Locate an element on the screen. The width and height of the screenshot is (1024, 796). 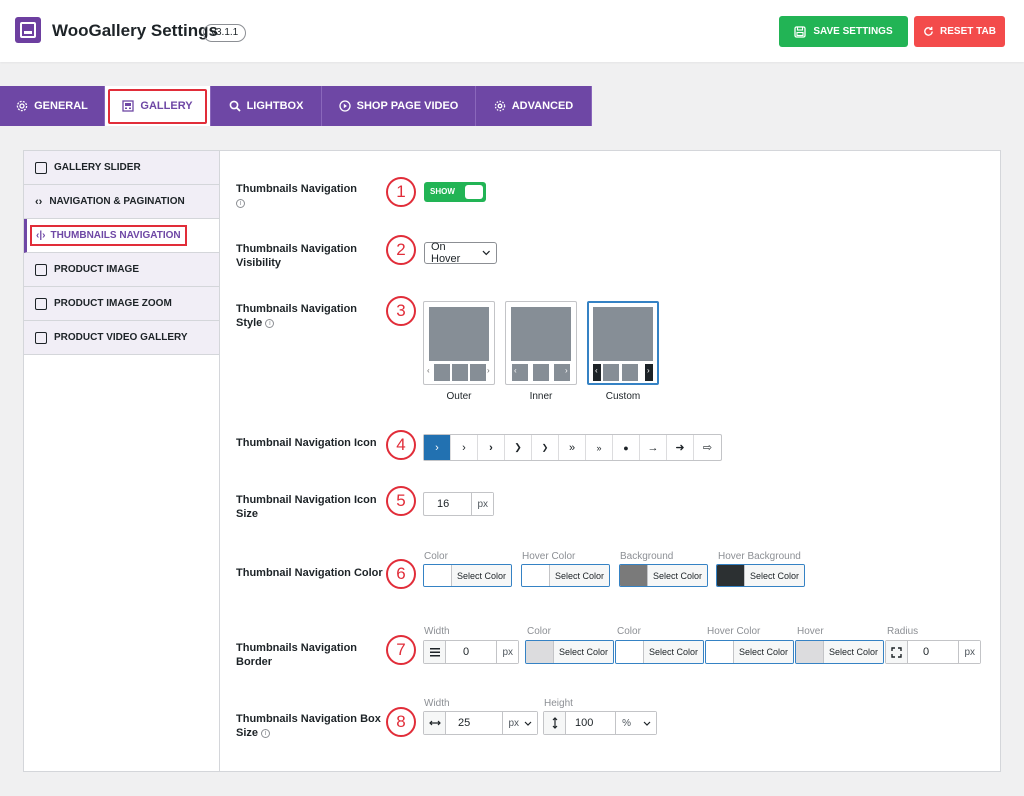
subnav-label: THUMBNAILS NAVIGATION is located at coordinates (115, 235).